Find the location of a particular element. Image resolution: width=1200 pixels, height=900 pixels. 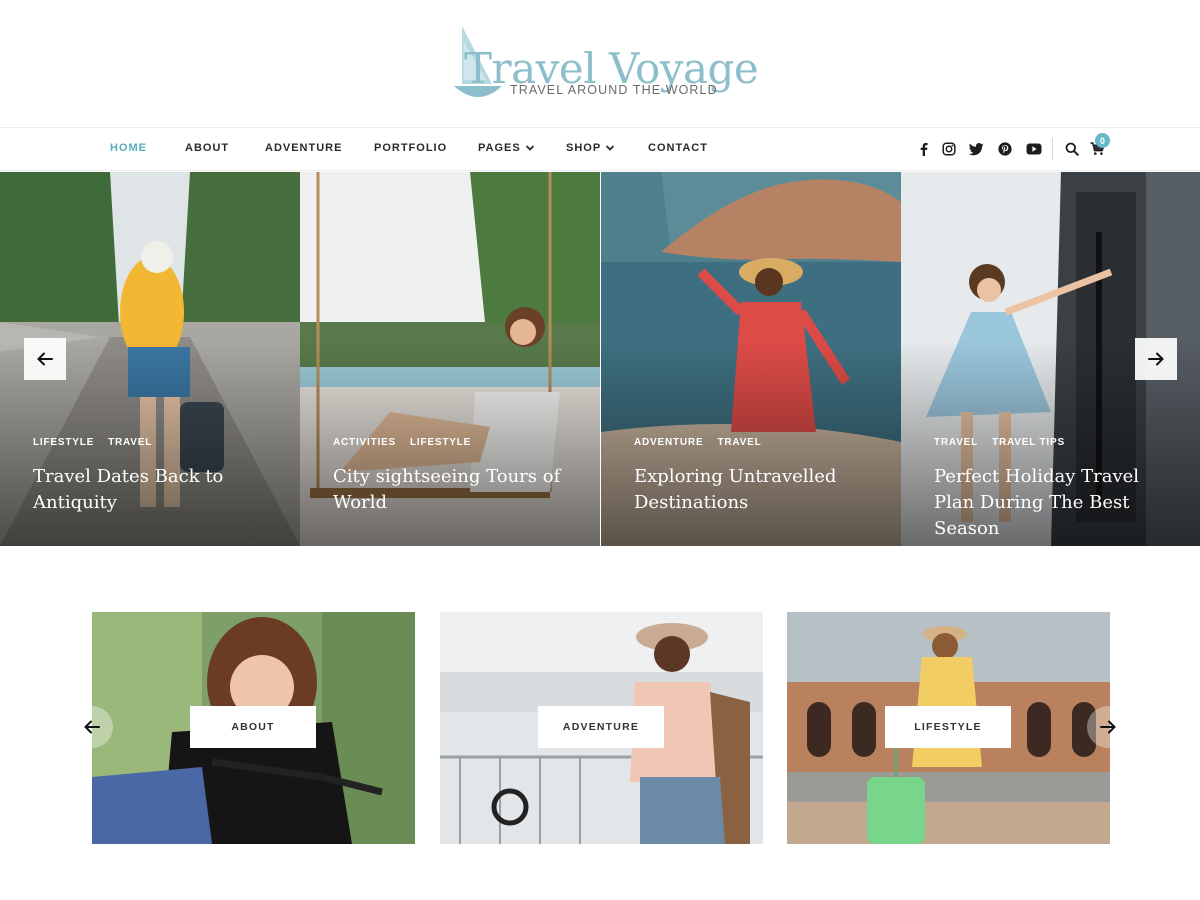

card-label: ABOUT is located at coordinates (253, 727).